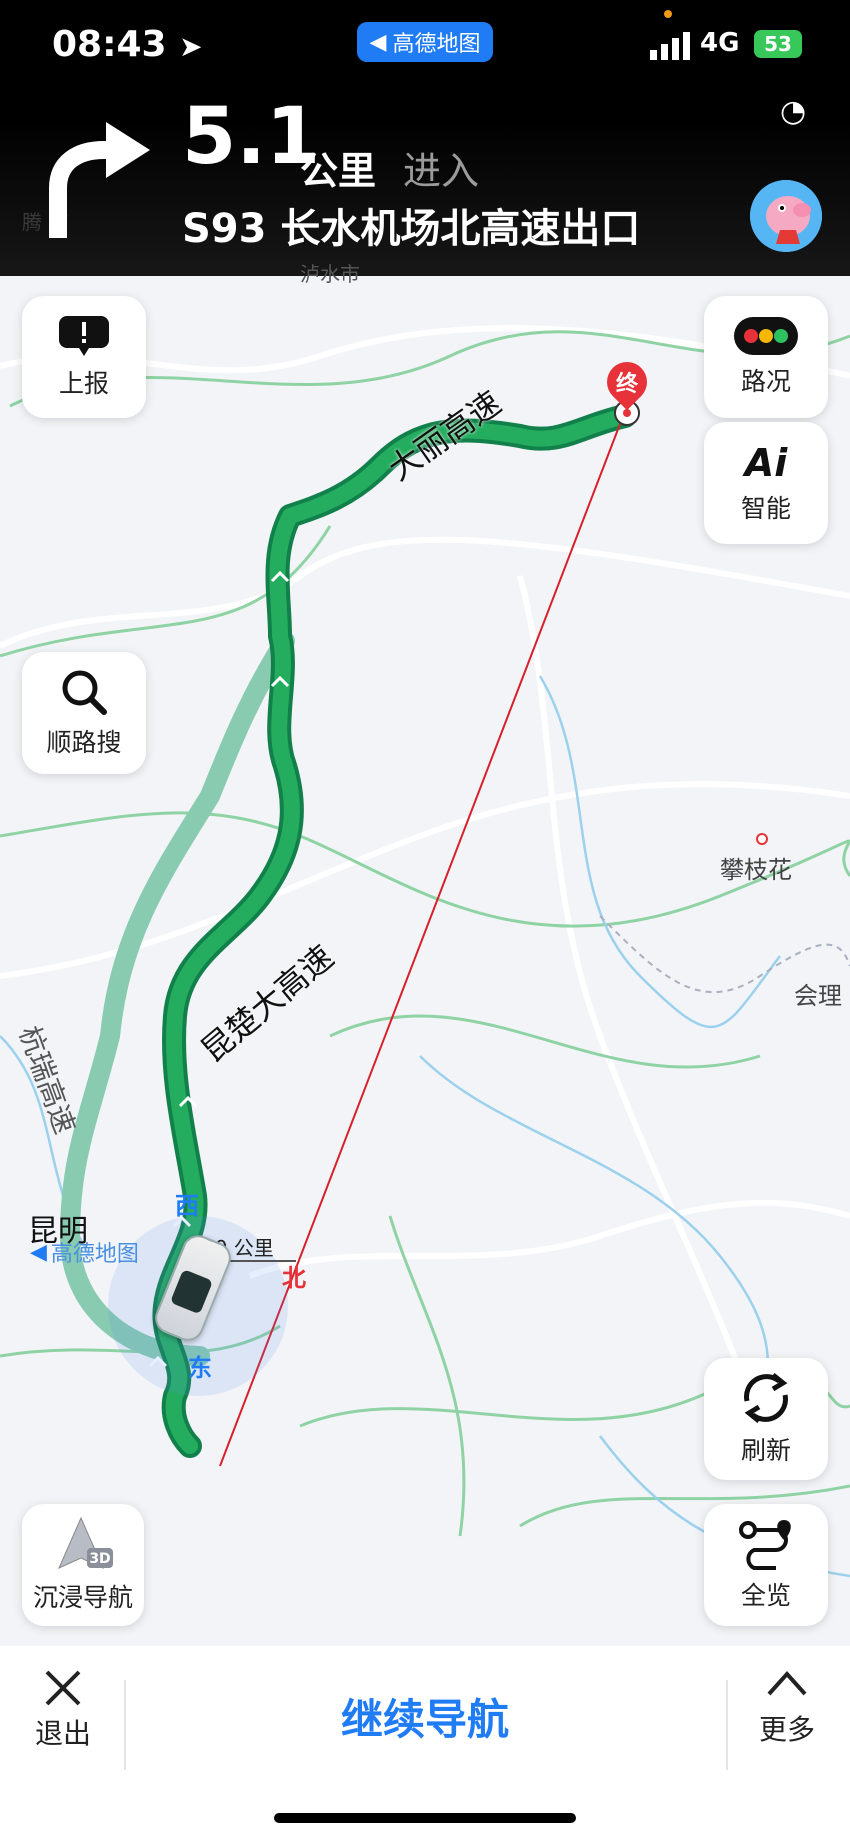  What do you see at coordinates (766, 357) in the screenshot?
I see `traffic-button: 路况` at bounding box center [766, 357].